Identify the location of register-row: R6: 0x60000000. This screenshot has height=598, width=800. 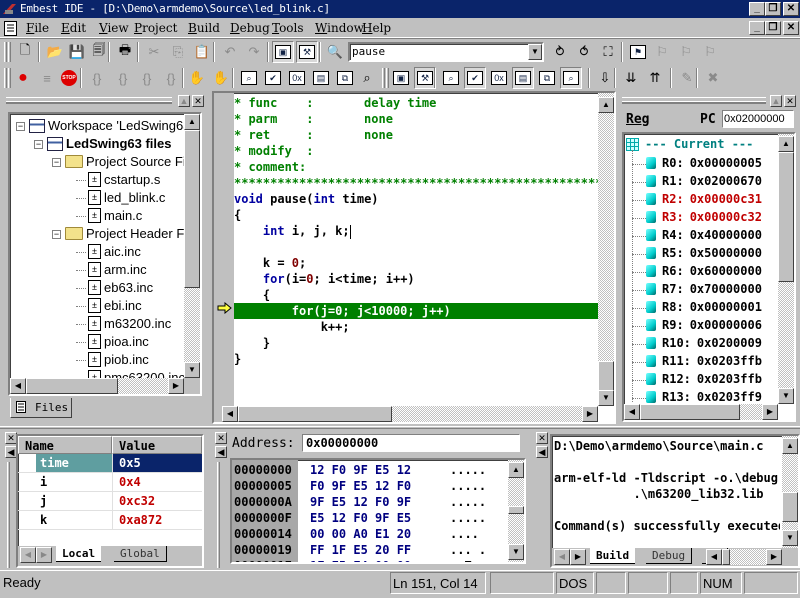
(704, 271).